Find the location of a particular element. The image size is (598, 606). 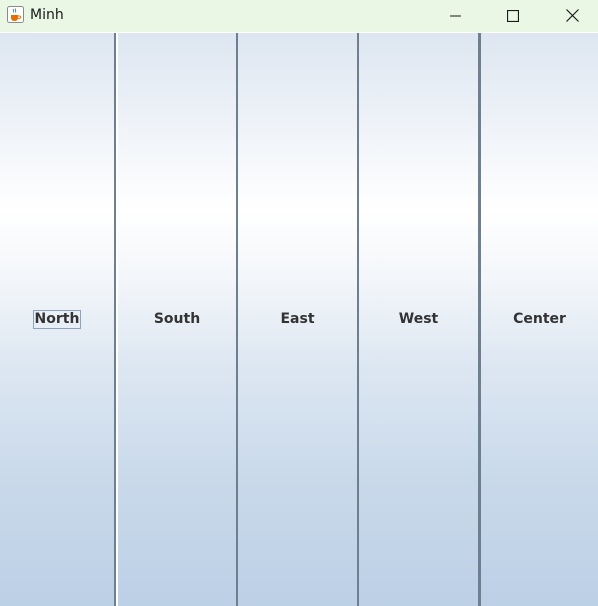

center-button-label: Center is located at coordinates (539, 319).